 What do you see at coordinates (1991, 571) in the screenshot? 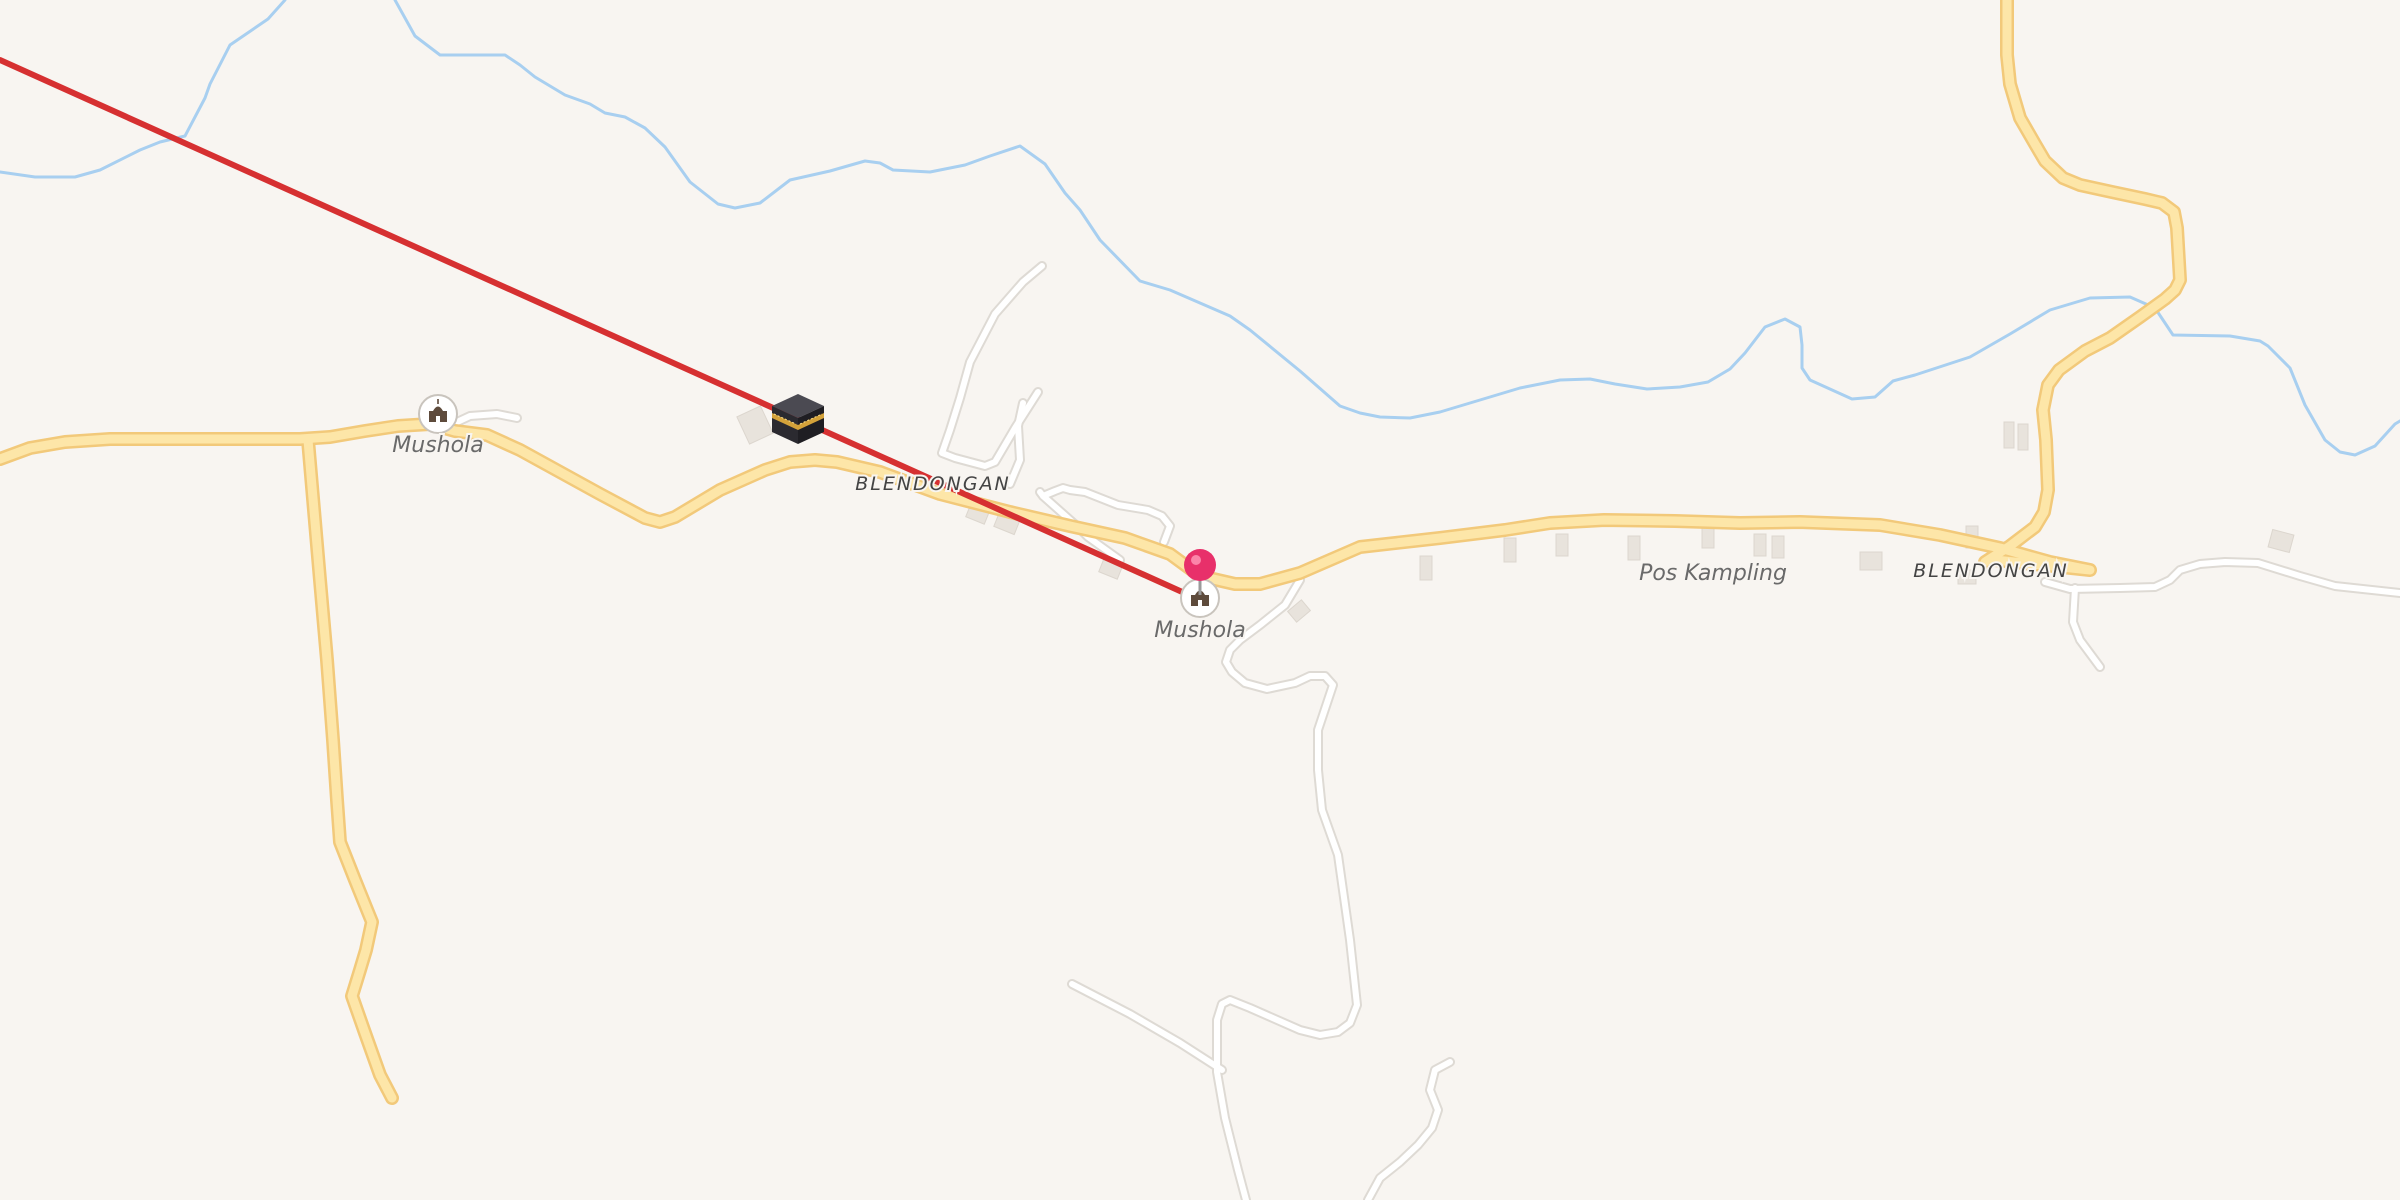
I see `place-label-blendongan-east: BLENDONGAN` at bounding box center [1991, 571].